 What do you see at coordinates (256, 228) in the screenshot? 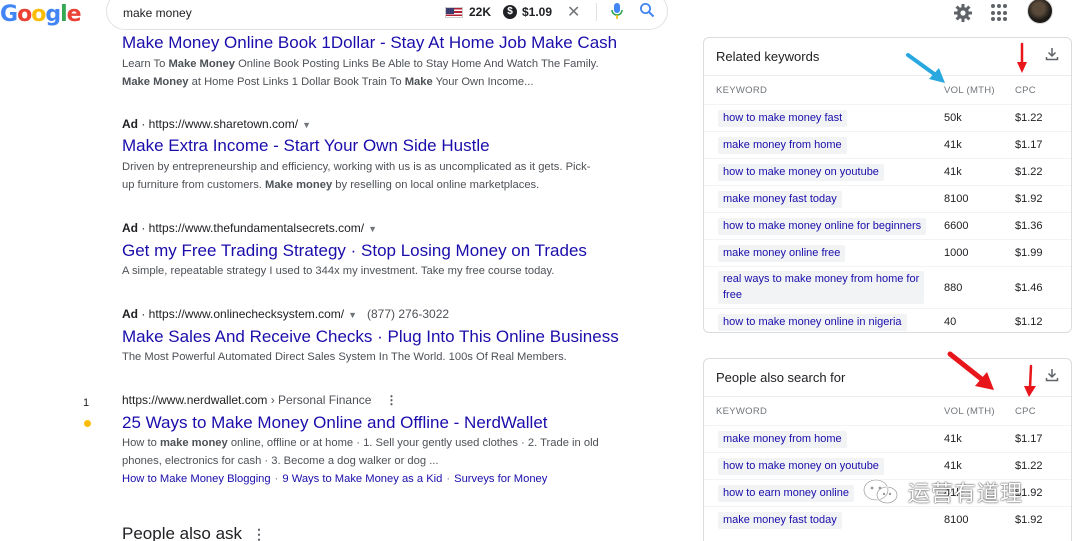
I see `result-url: https://www.thefundamentalsecrets.com/` at bounding box center [256, 228].